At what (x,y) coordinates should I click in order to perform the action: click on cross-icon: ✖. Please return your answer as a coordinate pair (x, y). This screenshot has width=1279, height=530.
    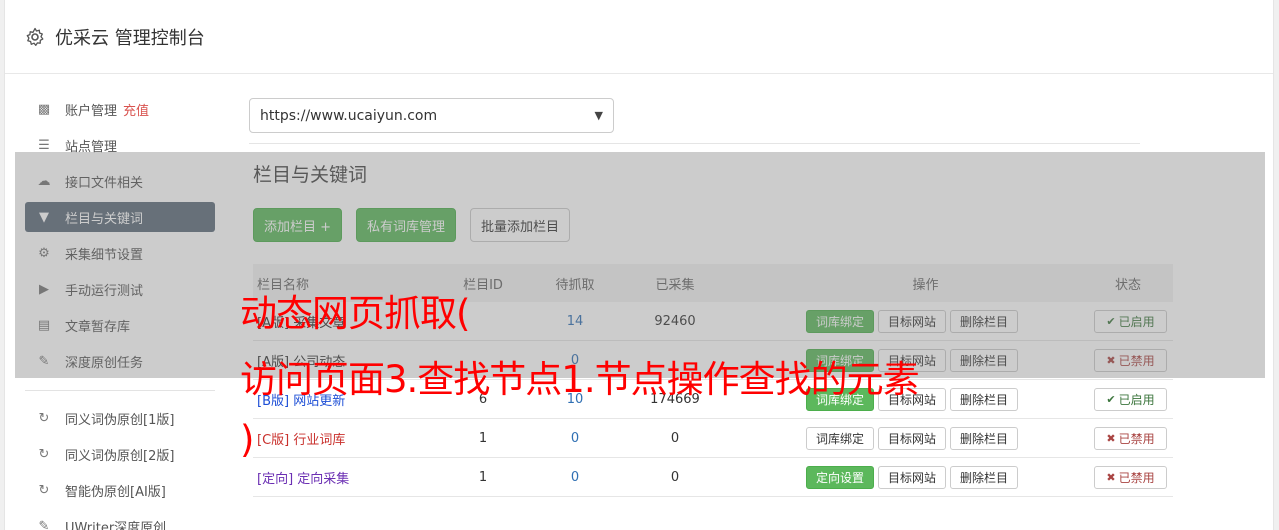
    Looking at the image, I should click on (1111, 360).